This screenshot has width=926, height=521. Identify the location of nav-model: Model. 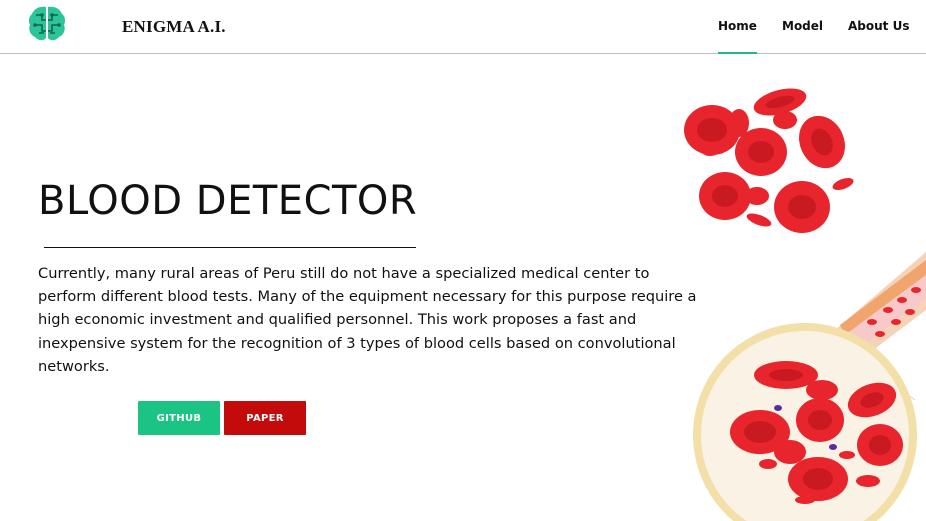
(802, 26).